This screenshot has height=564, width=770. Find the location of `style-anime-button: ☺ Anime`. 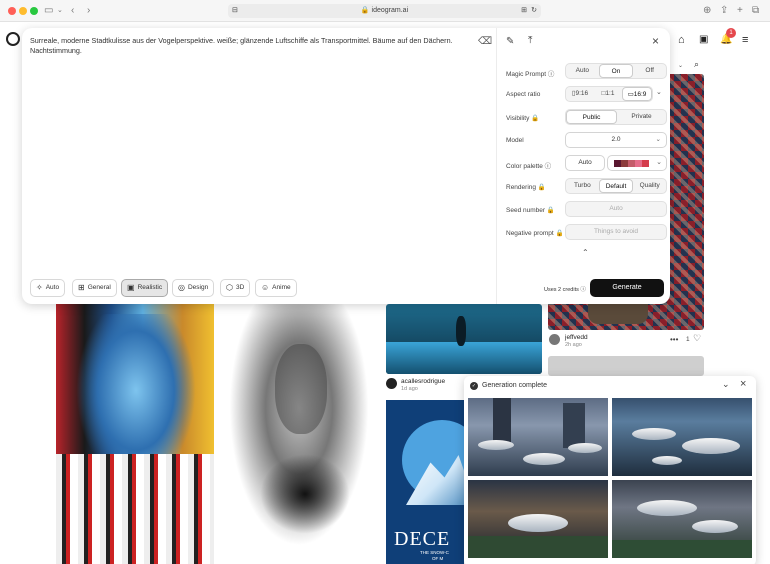

style-anime-button: ☺ Anime is located at coordinates (276, 288).